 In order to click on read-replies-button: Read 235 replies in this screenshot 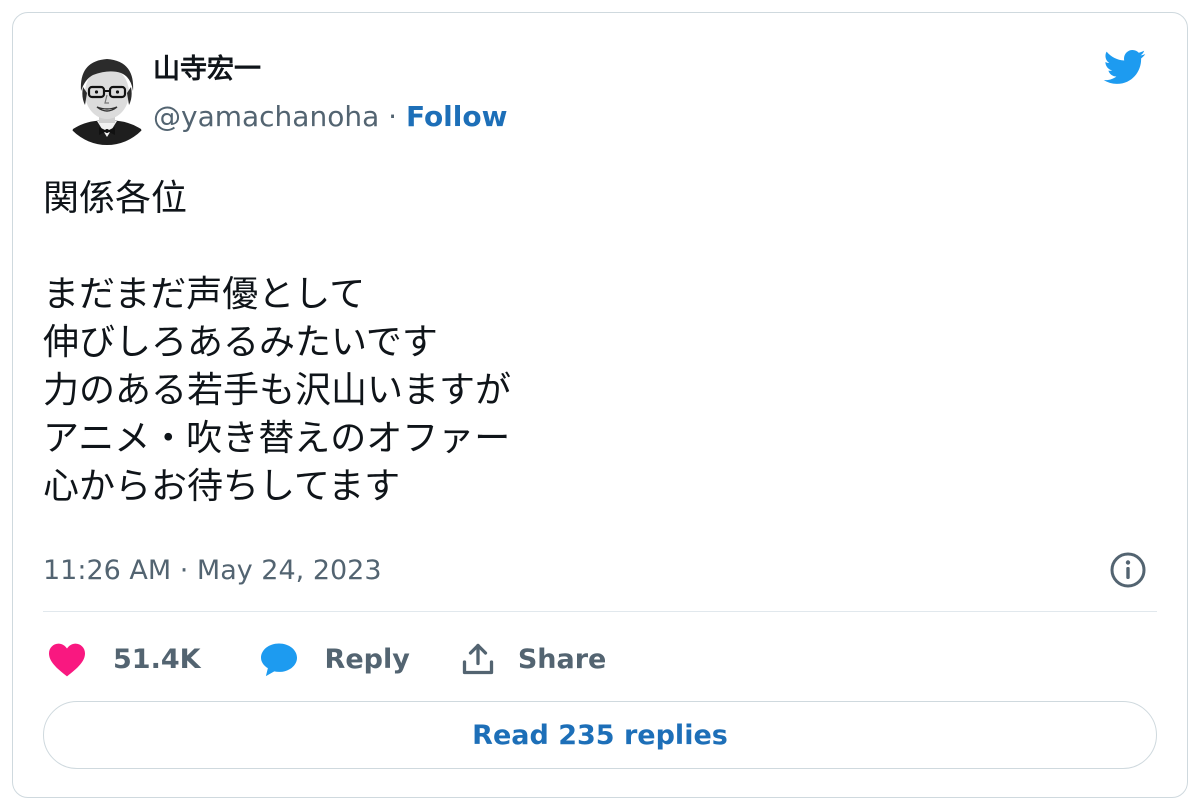, I will do `click(600, 735)`.